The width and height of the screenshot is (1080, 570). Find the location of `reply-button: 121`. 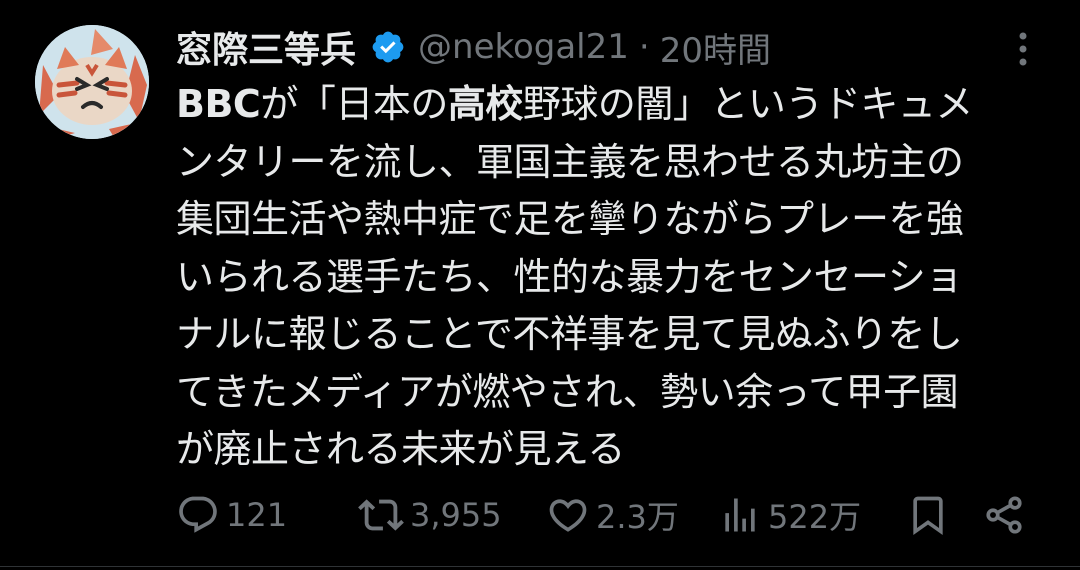

reply-button: 121 is located at coordinates (231, 515).